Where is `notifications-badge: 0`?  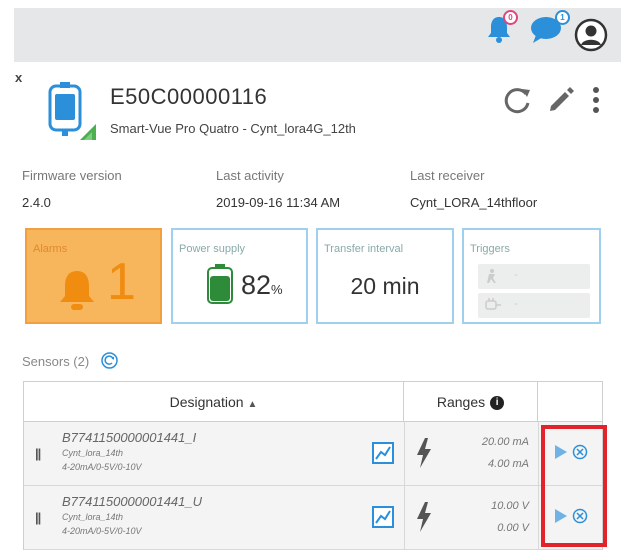
notifications-badge: 0 is located at coordinates (510, 17).